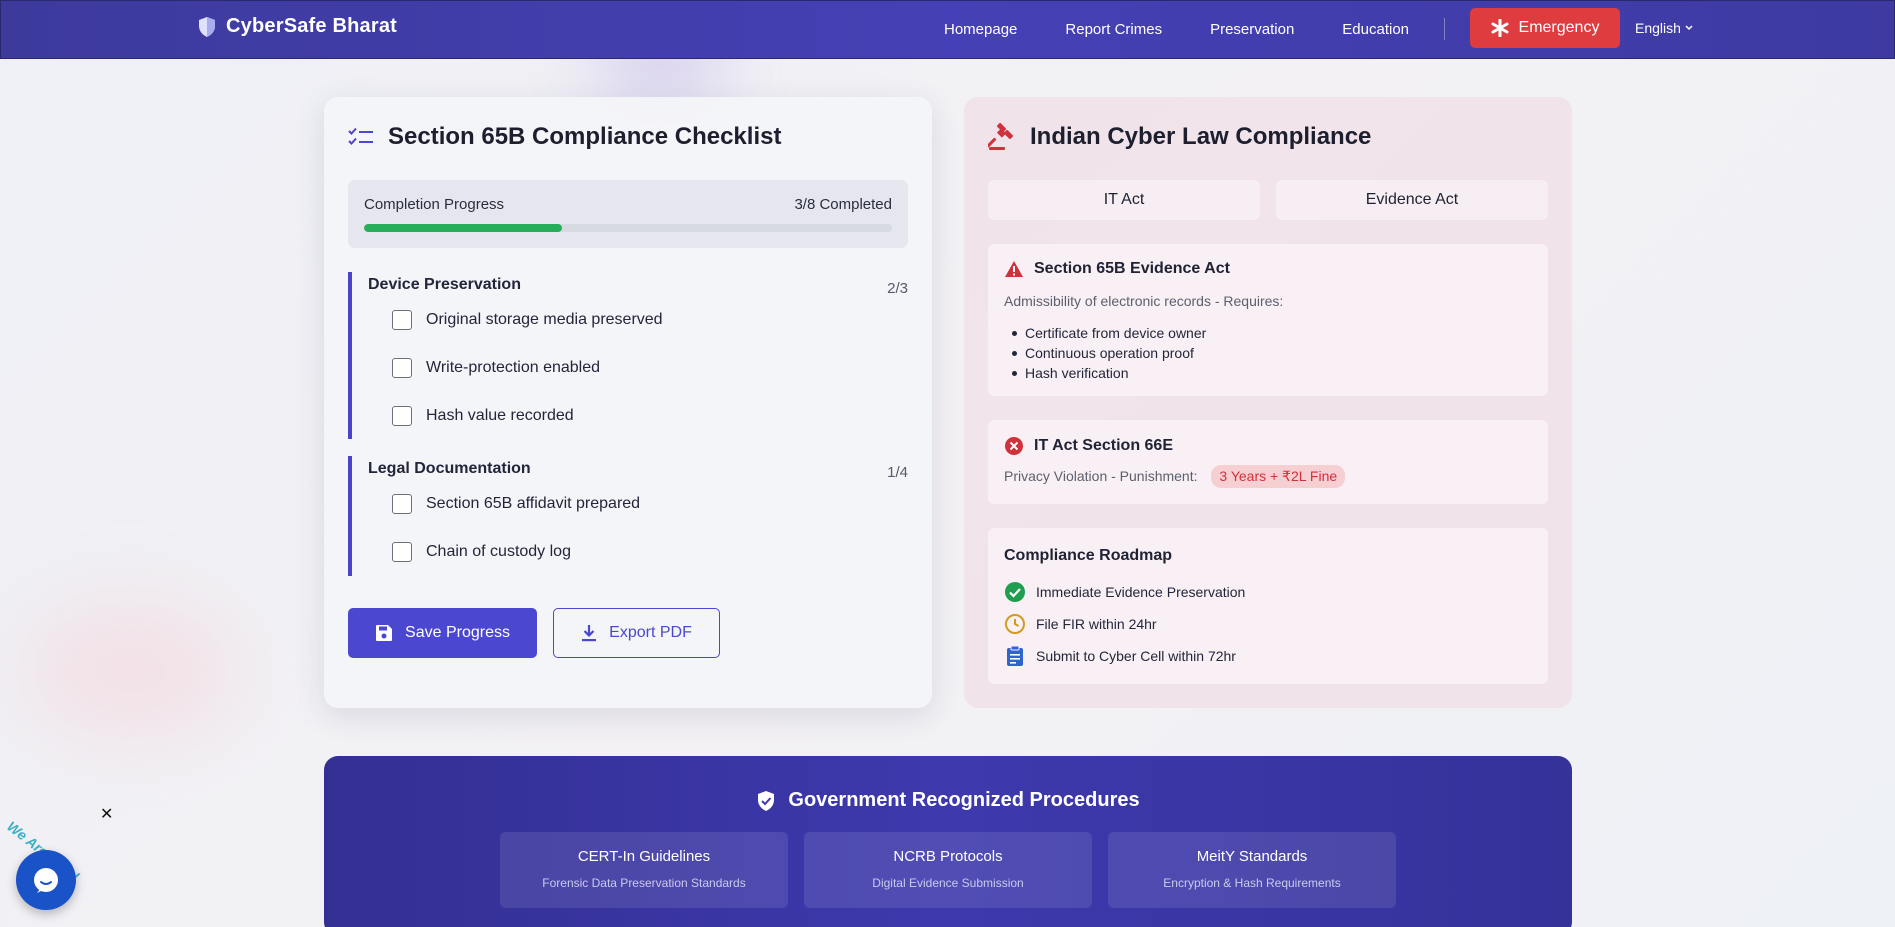 This screenshot has width=1895, height=927. I want to click on nav-link-preservation: Preservation, so click(1252, 29).